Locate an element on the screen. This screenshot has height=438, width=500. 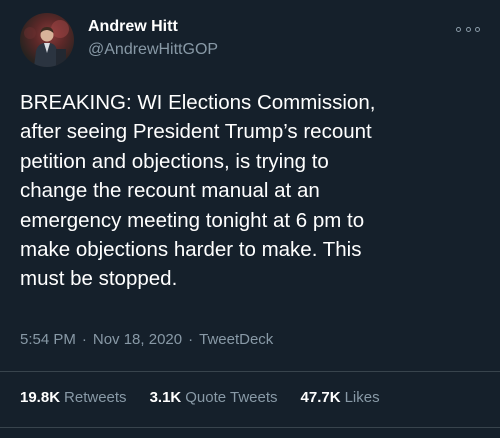
user-handle: @AndrewHittGOP is located at coordinates (153, 50).